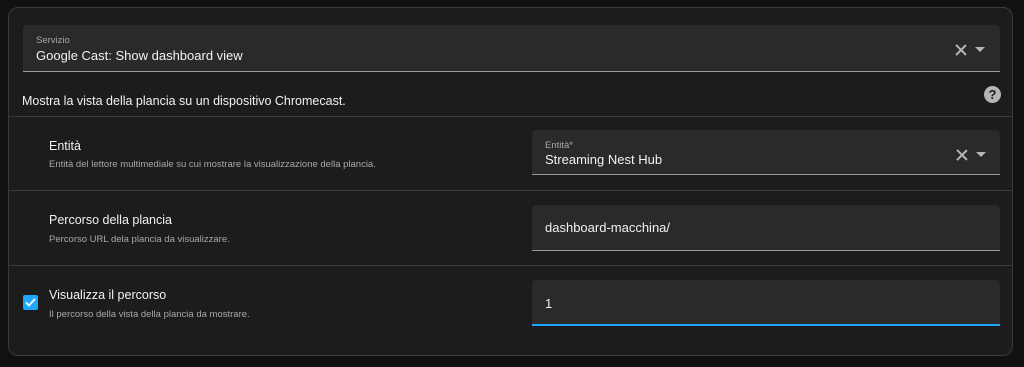  I want to click on entity-select-label: Entità*, so click(559, 145).